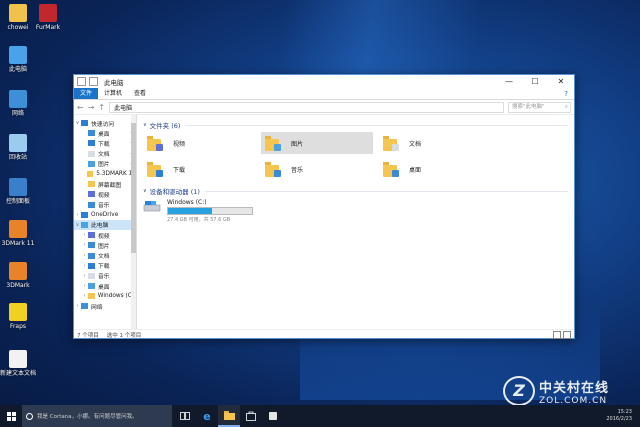 This screenshot has width=640, height=427. What do you see at coordinates (324, 81) in the screenshot?
I see `title-bar: 此电脑 — ☐ ✕` at bounding box center [324, 81].